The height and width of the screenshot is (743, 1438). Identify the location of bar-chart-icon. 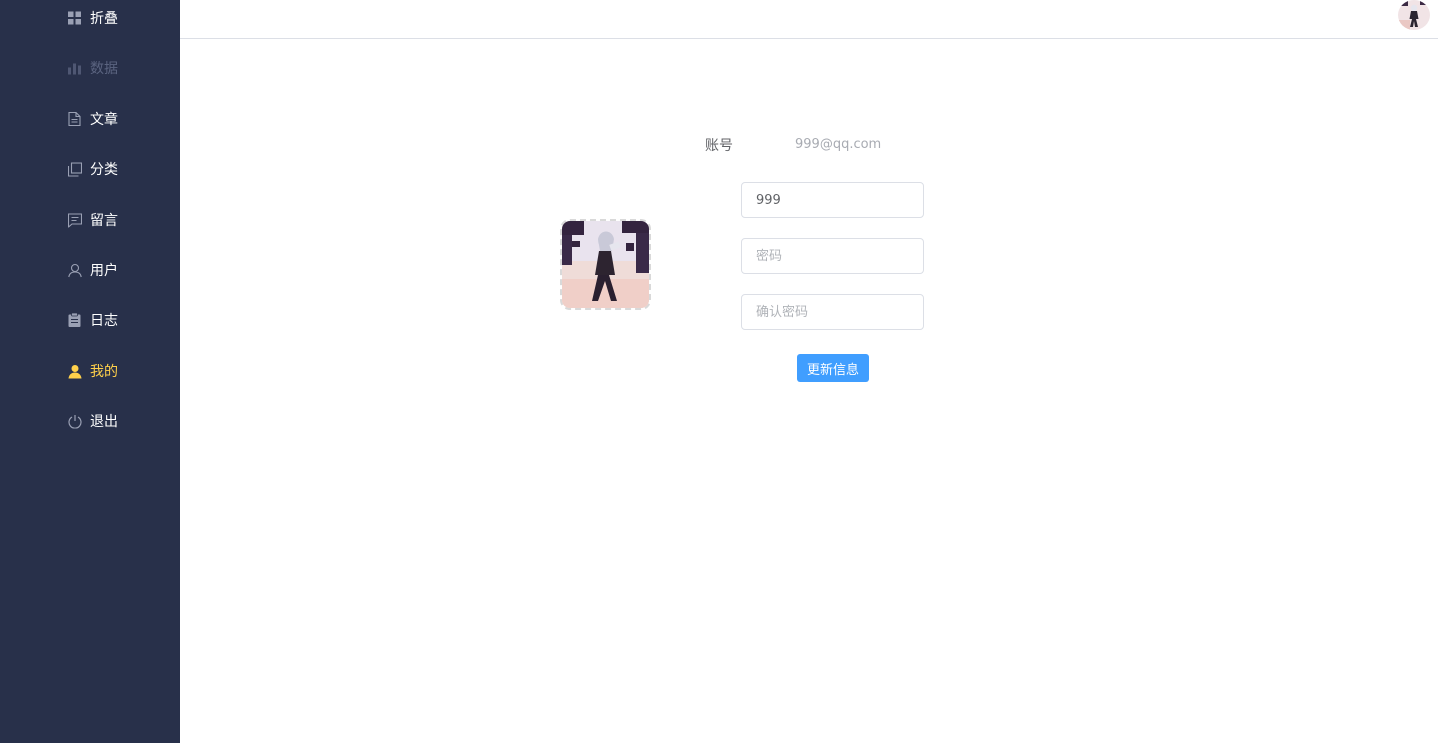
(74, 68).